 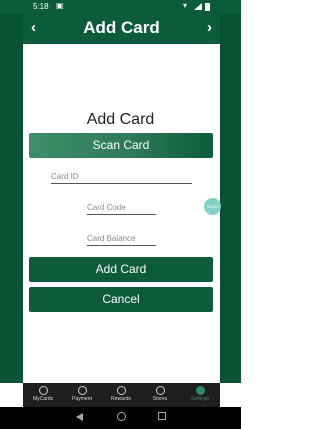 I want to click on battery-icon, so click(x=207, y=7).